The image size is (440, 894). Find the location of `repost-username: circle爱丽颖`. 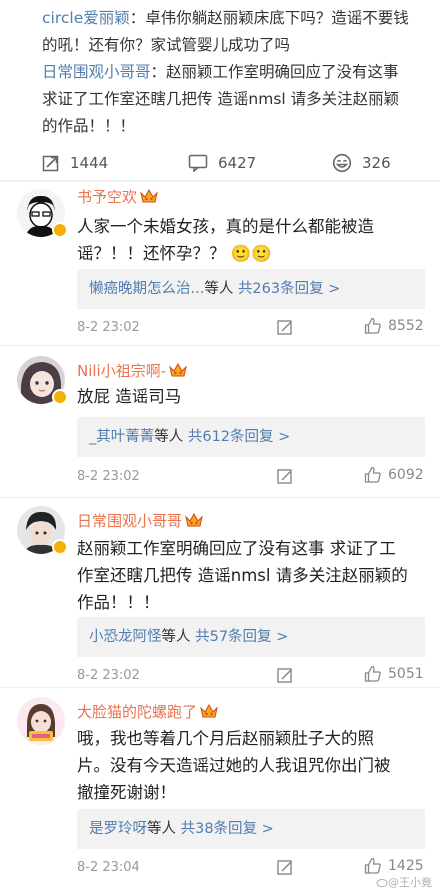

repost-username: circle爱丽颖 is located at coordinates (86, 18).